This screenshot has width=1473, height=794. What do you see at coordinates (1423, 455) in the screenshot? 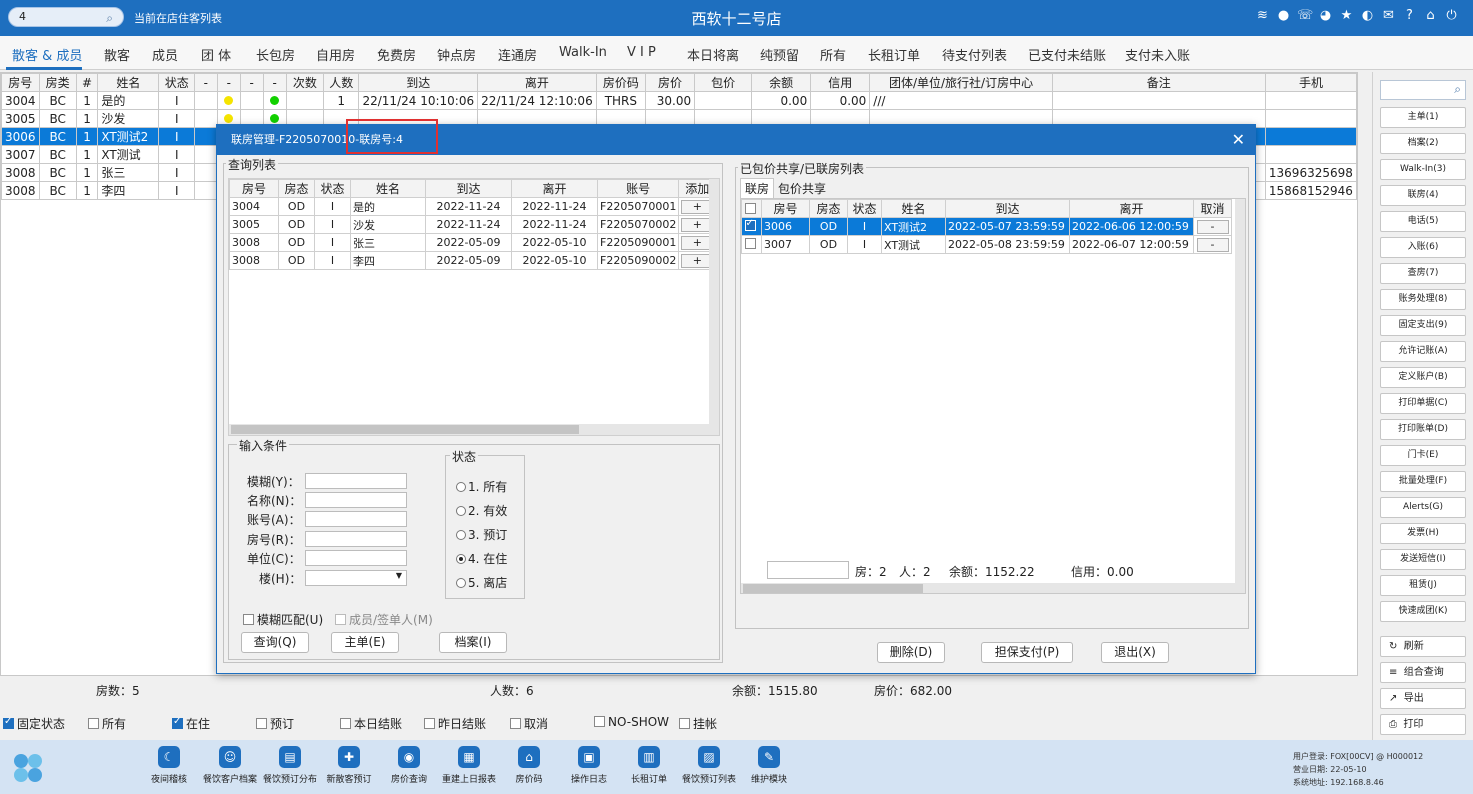
I see `room-card-button: 门卡(E)` at bounding box center [1423, 455].